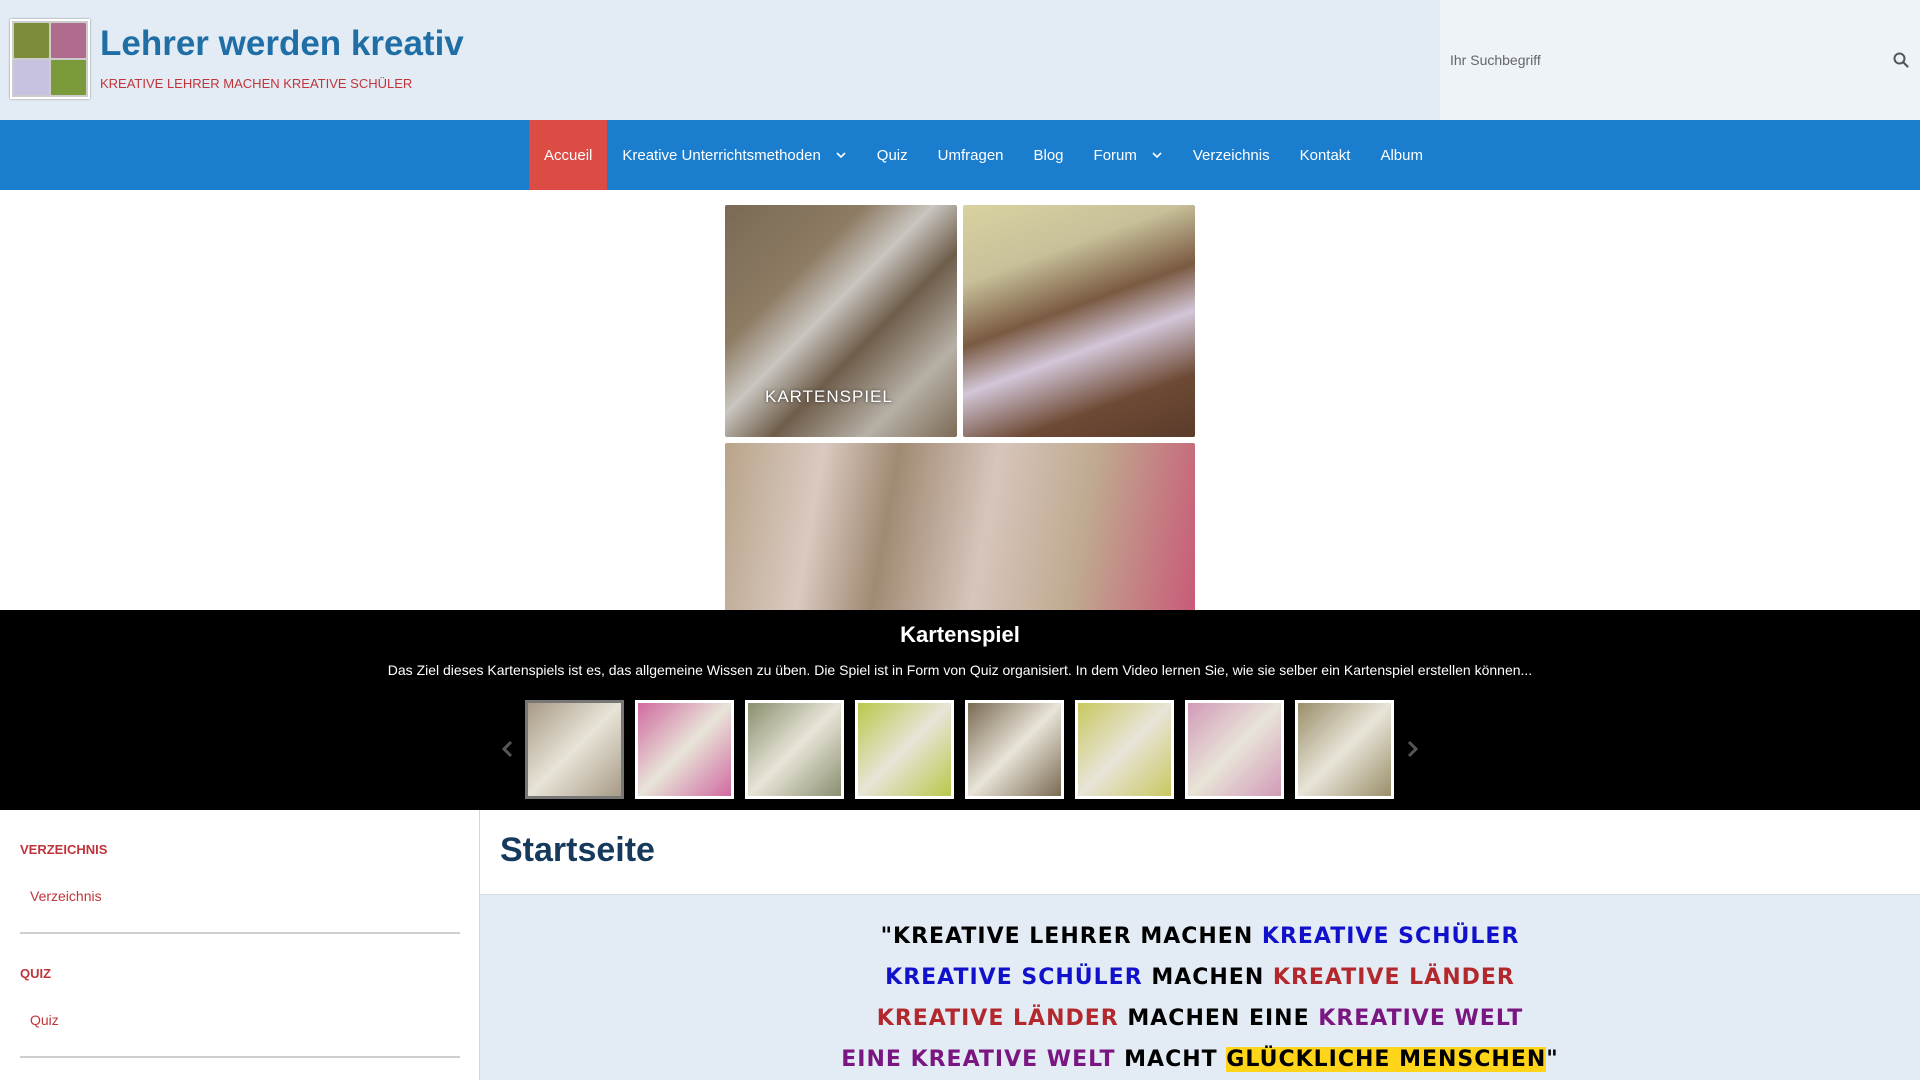  Describe the element at coordinates (1200, 852) in the screenshot. I see `main-header: Startseite` at that location.